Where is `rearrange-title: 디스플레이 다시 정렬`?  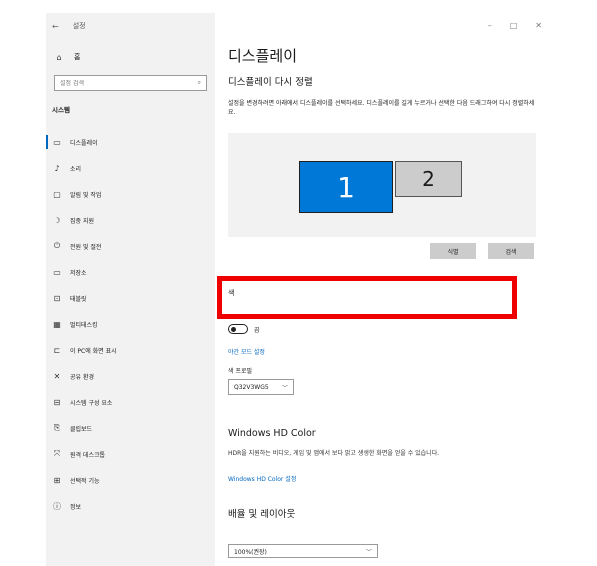
rearrange-title: 디스플레이 다시 정렬 is located at coordinates (270, 82).